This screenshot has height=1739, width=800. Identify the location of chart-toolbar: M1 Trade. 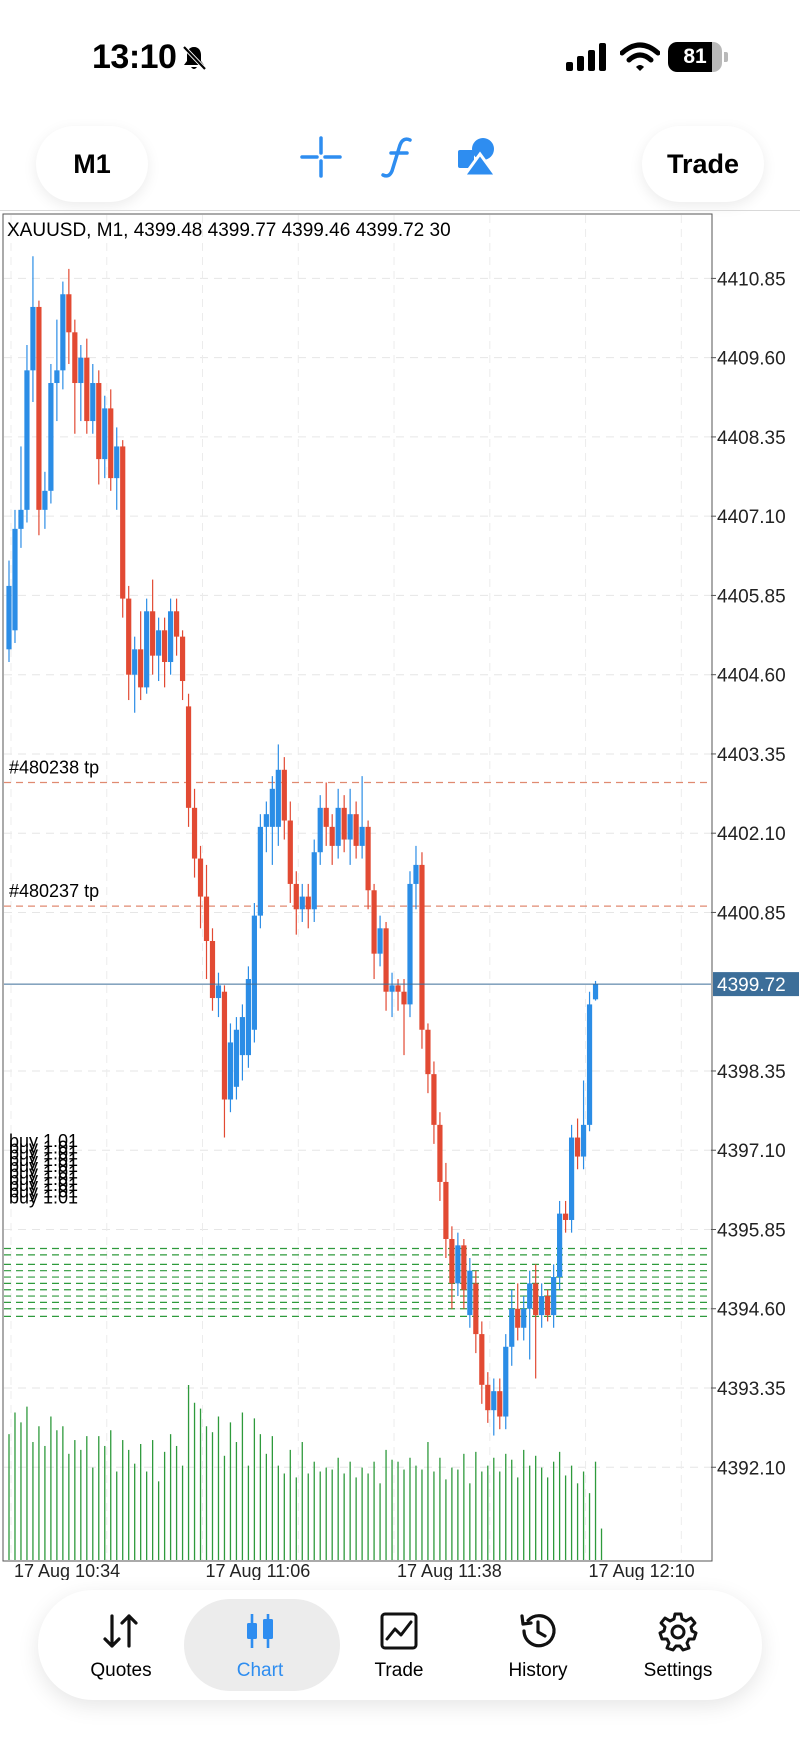
(400, 160).